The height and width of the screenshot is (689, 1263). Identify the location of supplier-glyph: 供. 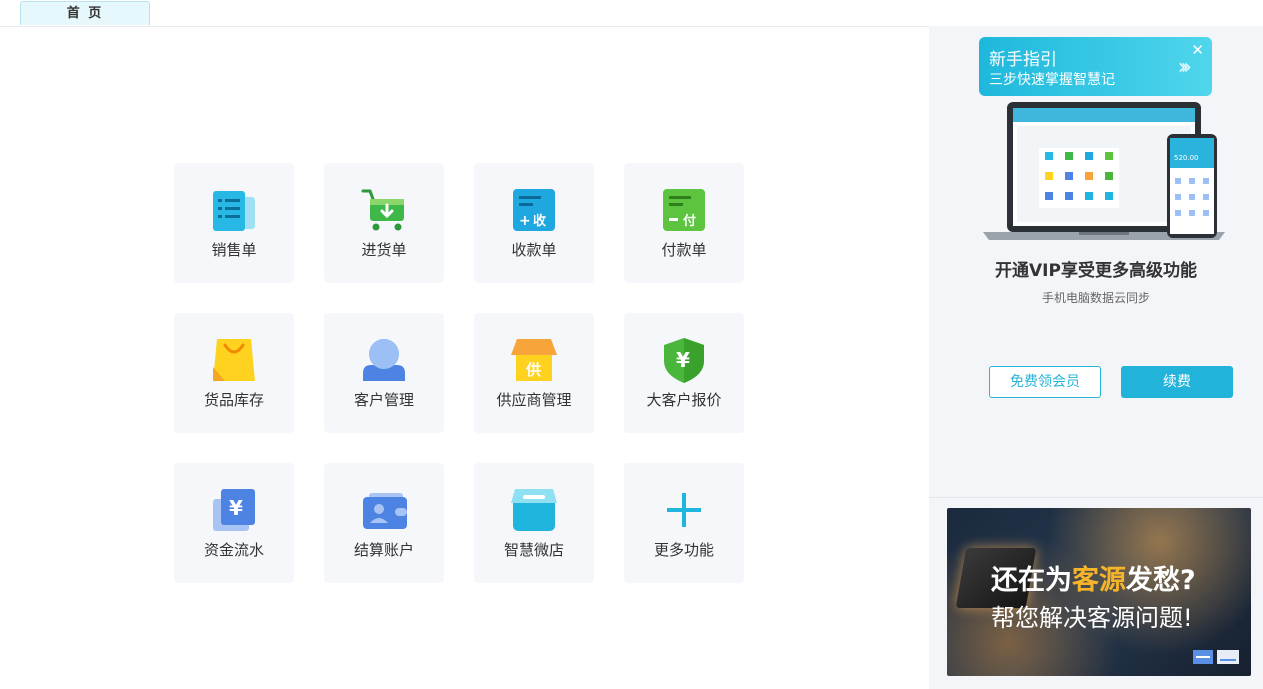
(533, 370).